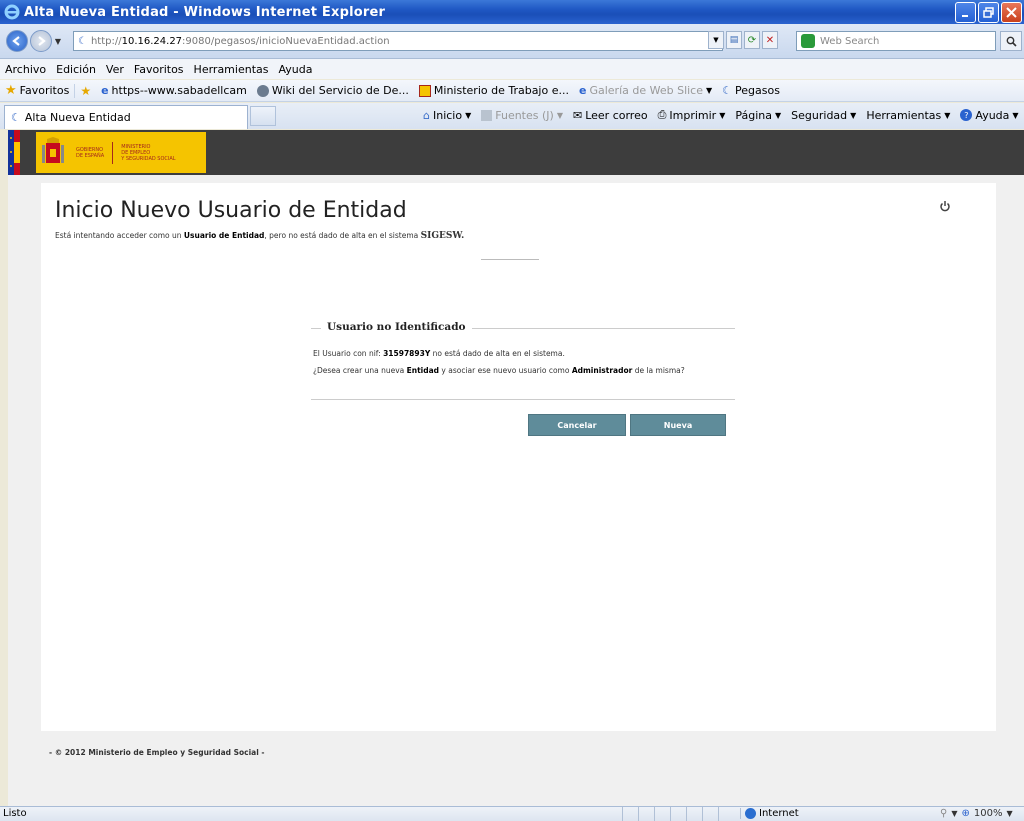 This screenshot has width=1024, height=821. I want to click on search-button, so click(1011, 41).